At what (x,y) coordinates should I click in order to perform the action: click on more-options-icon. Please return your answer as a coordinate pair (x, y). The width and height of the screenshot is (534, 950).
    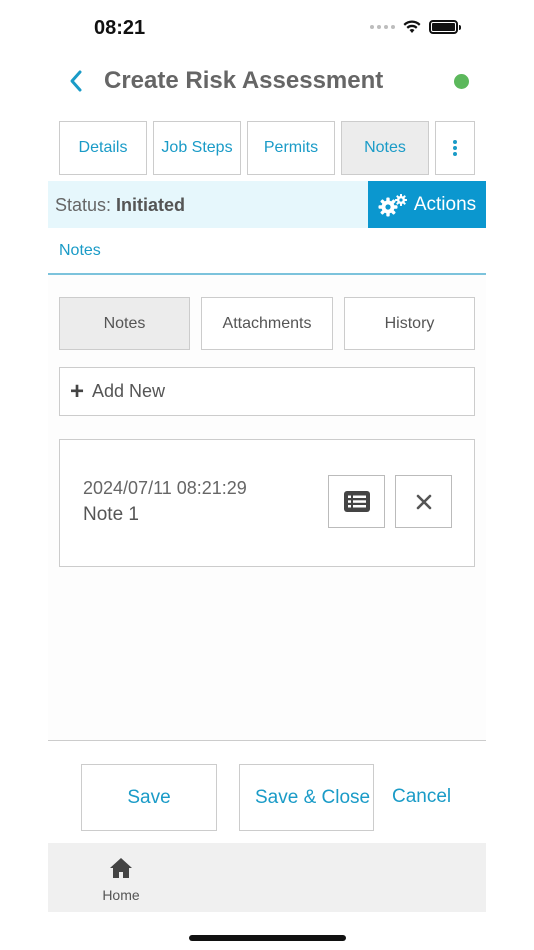
    Looking at the image, I should click on (455, 148).